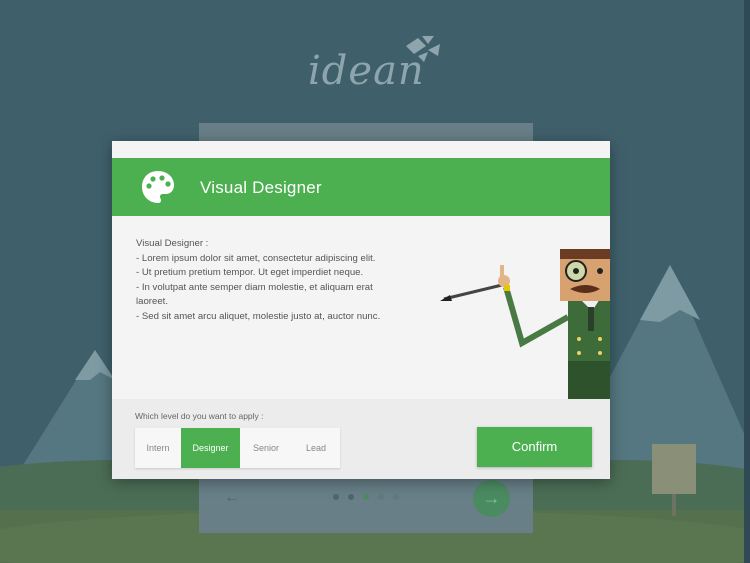 Image resolution: width=750 pixels, height=563 pixels. I want to click on arrow-left-icon: ←, so click(232, 498).